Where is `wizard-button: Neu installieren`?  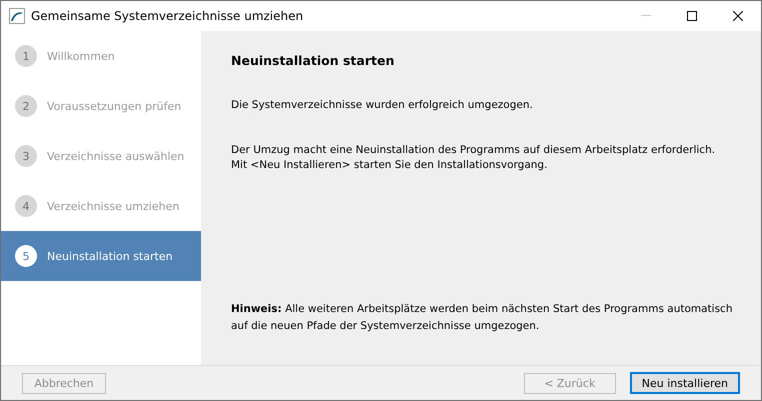 wizard-button: Neu installieren is located at coordinates (685, 383).